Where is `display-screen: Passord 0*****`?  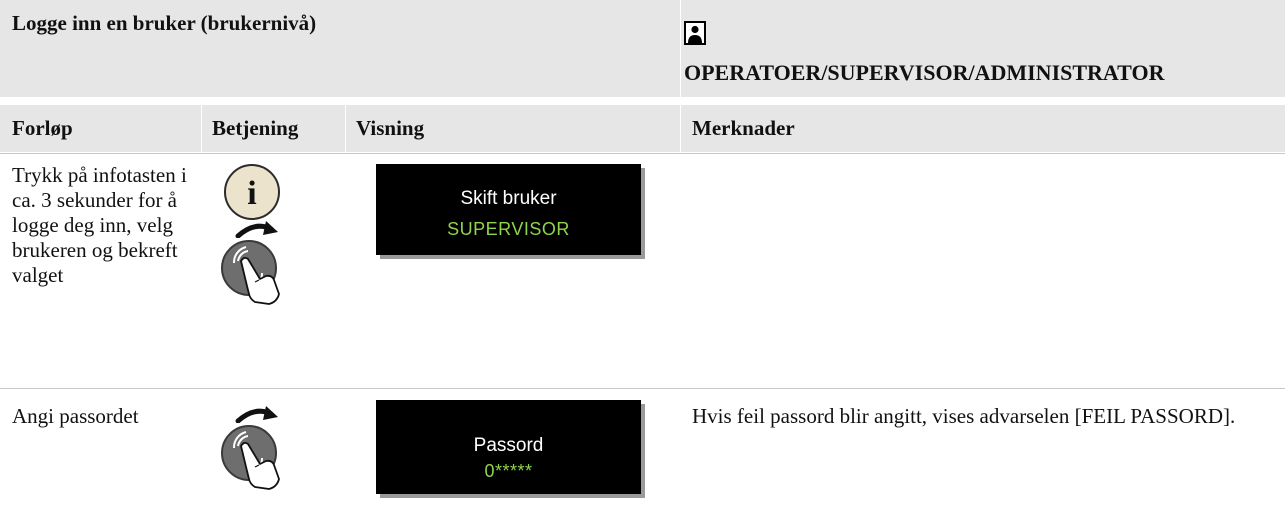
display-screen: Passord 0***** is located at coordinates (508, 447).